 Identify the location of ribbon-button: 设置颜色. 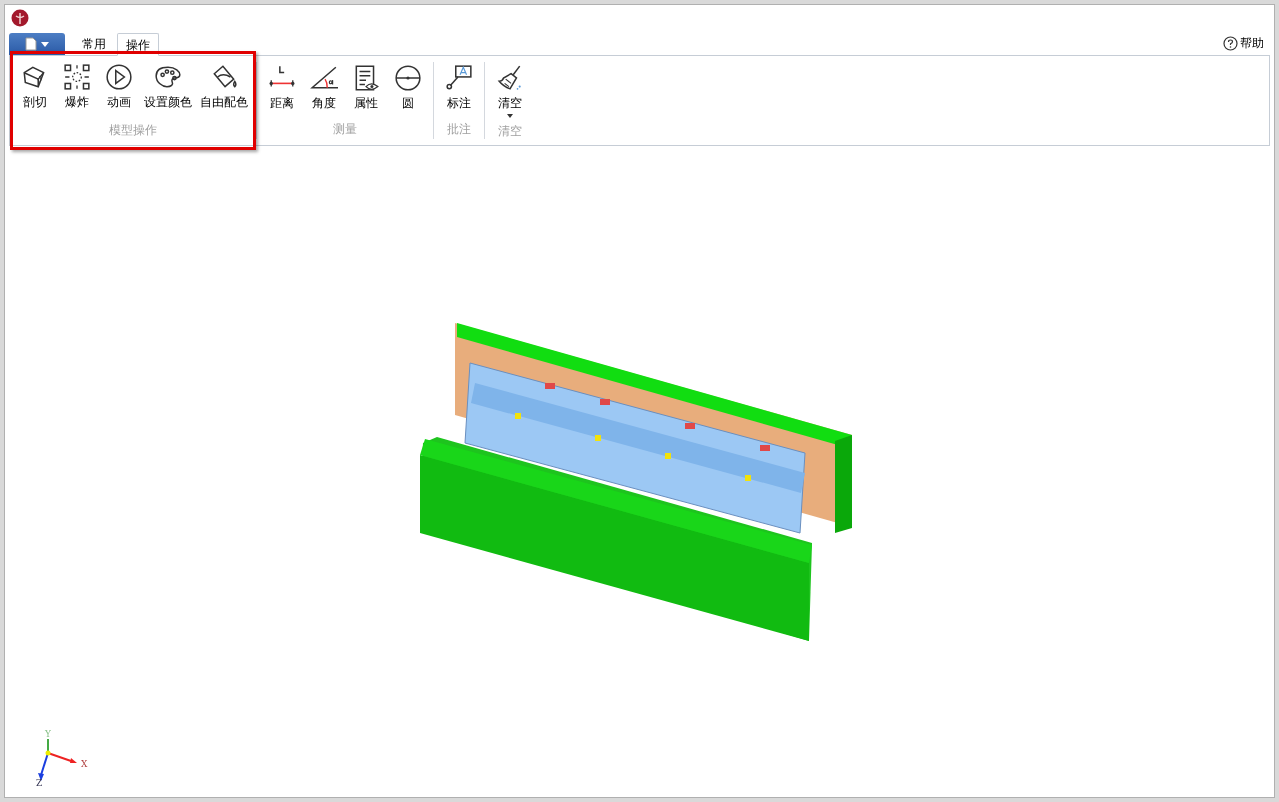
(168, 85).